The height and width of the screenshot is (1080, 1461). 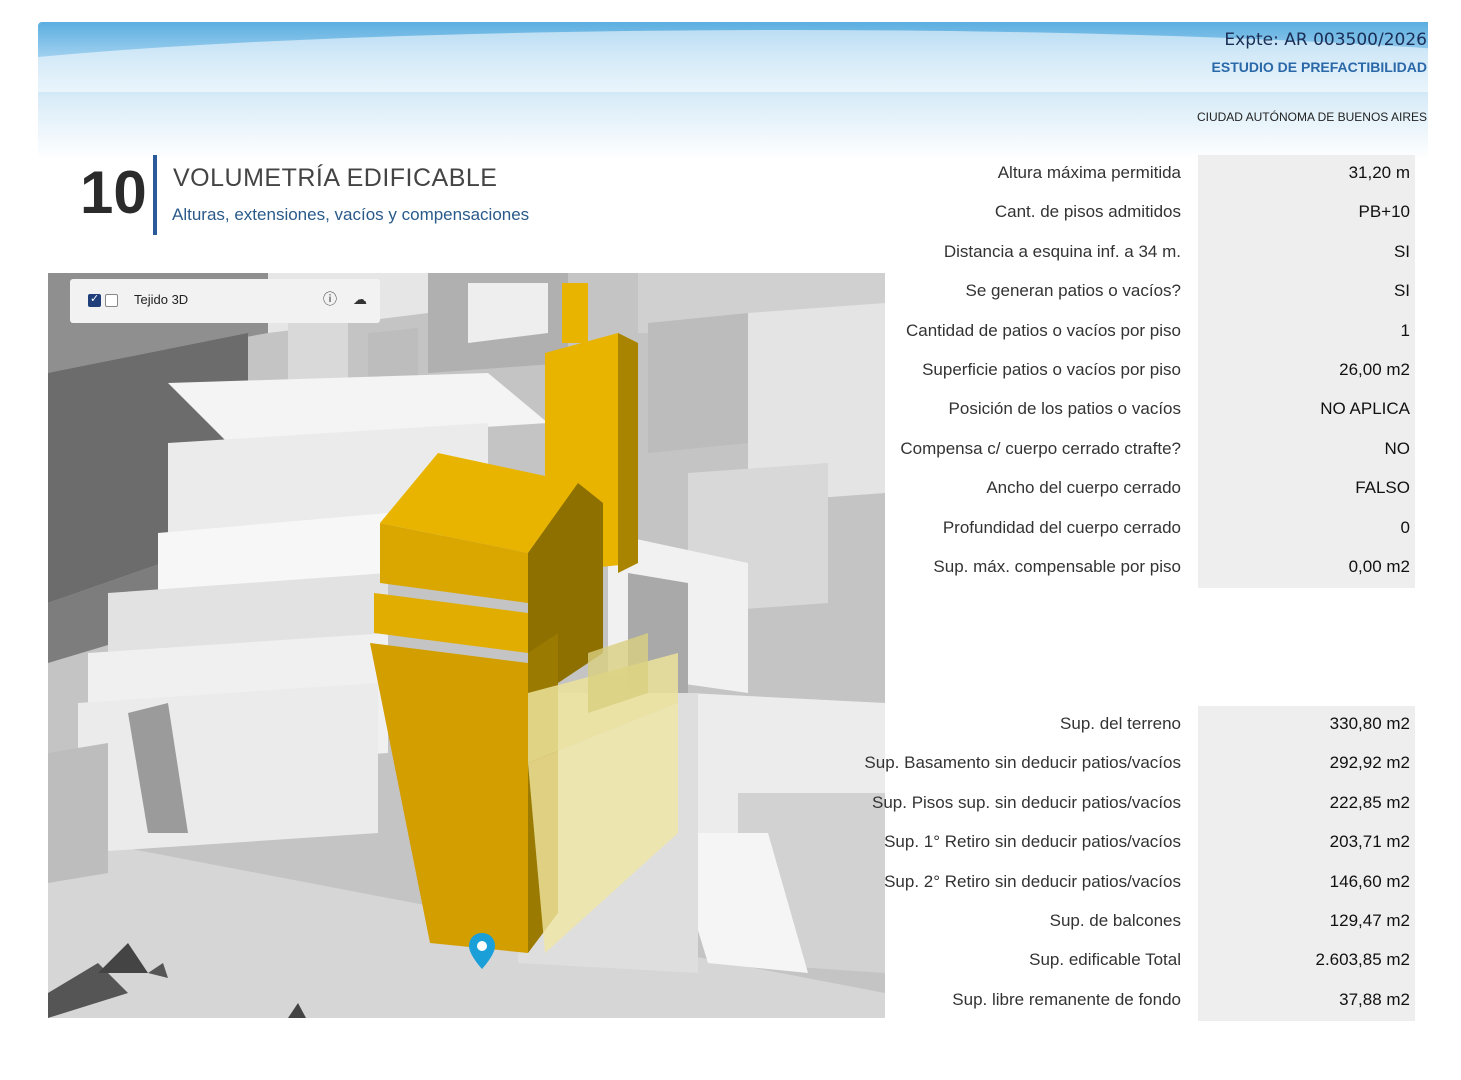 What do you see at coordinates (1369, 842) in the screenshot?
I see `row-value: 203,71 m2` at bounding box center [1369, 842].